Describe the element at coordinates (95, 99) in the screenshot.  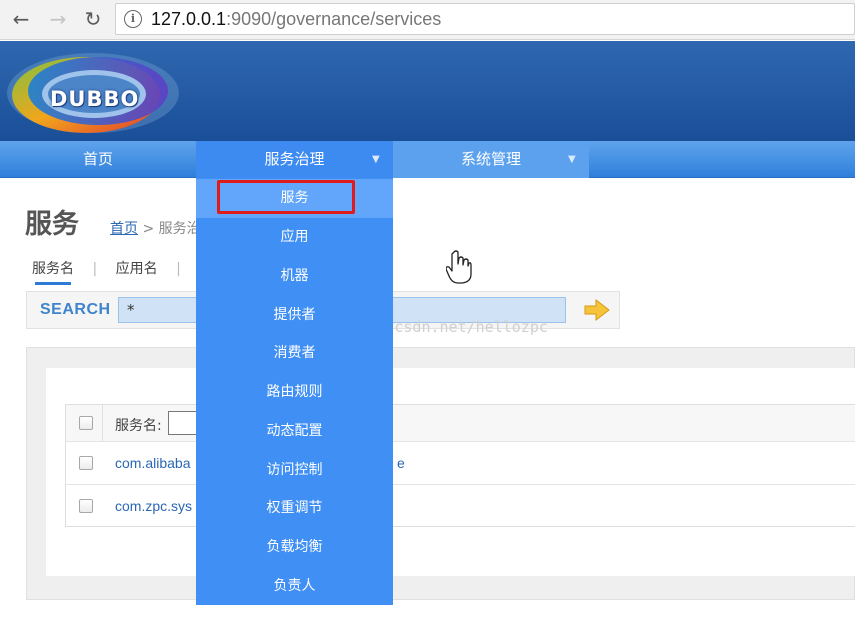
I see `logo-text: DUBBO` at that location.